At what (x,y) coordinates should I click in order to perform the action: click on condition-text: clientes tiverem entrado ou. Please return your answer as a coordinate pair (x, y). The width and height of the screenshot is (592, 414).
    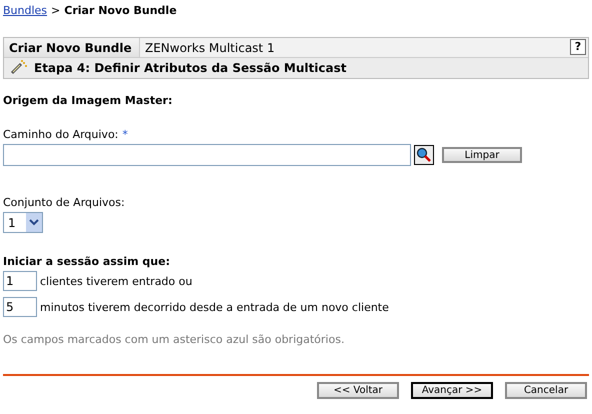
    Looking at the image, I should click on (116, 281).